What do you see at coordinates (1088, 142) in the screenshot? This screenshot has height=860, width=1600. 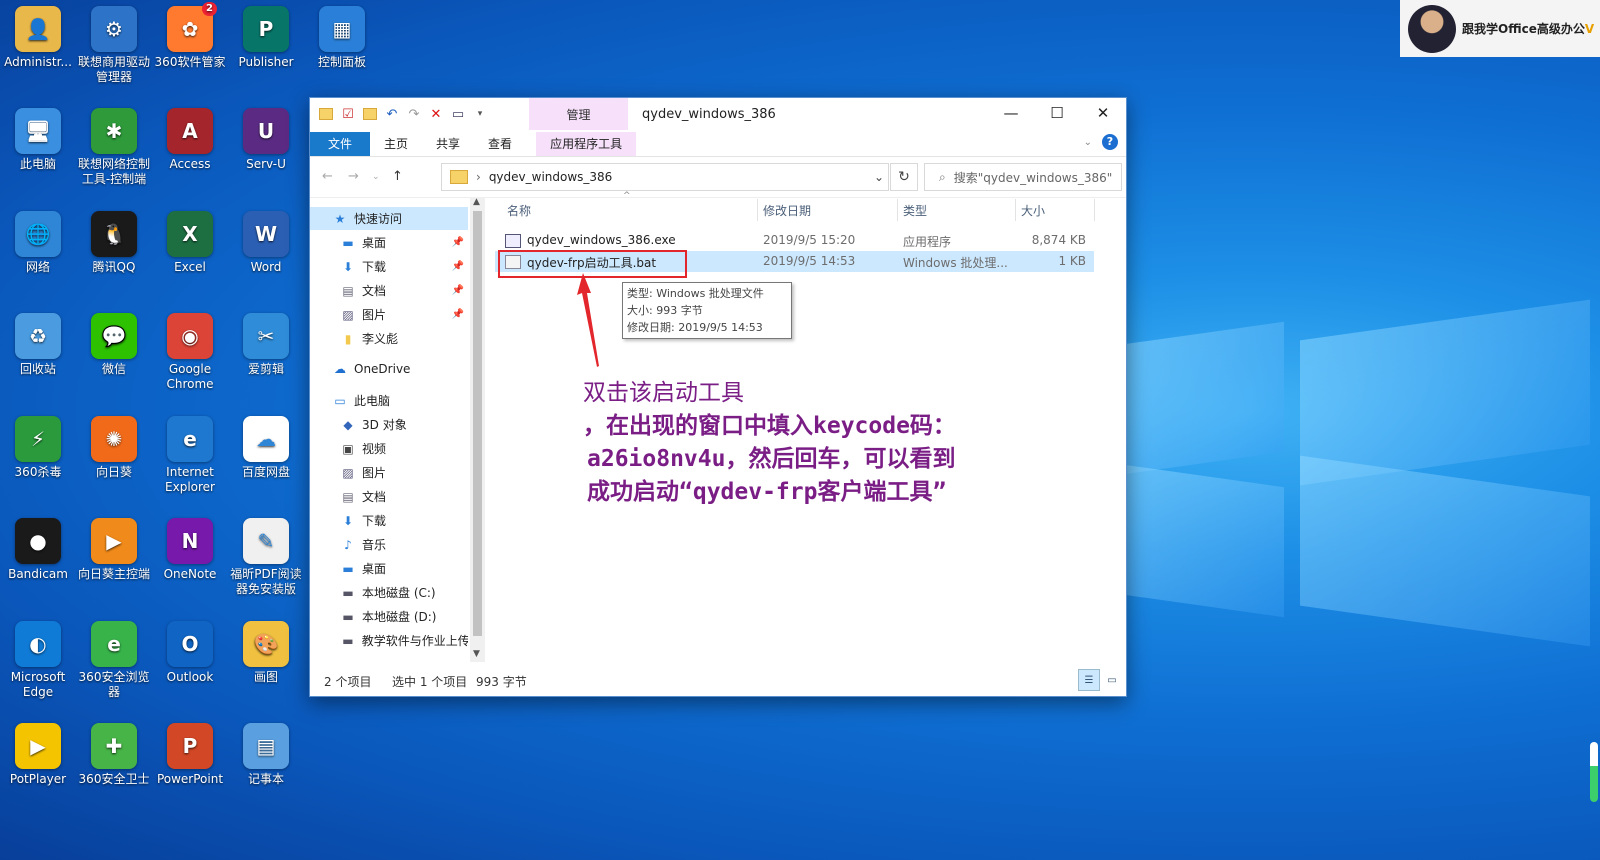 I see `expand-ribbon-icon: ⌄` at bounding box center [1088, 142].